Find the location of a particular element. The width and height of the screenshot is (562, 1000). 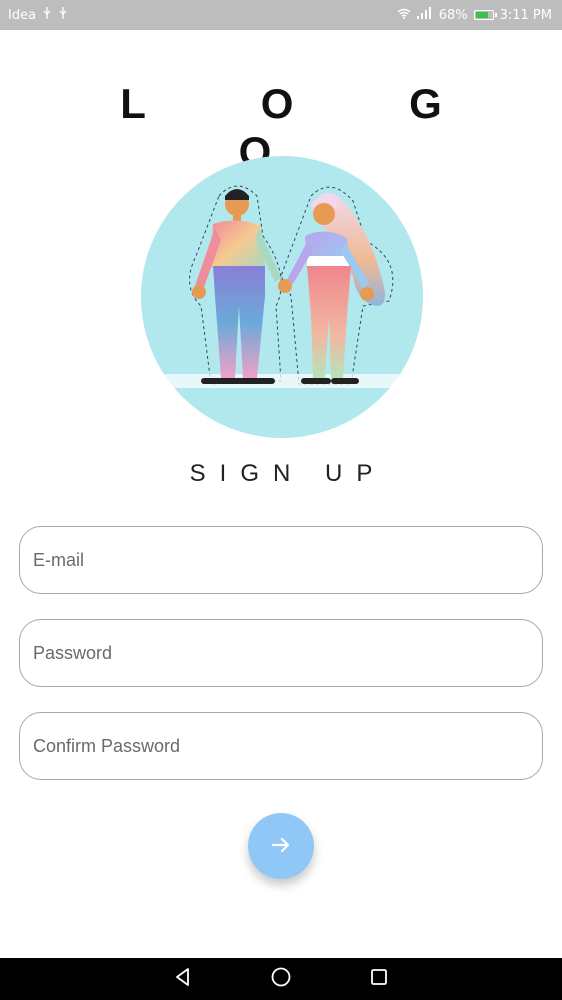

wifi-icon is located at coordinates (404, 15).